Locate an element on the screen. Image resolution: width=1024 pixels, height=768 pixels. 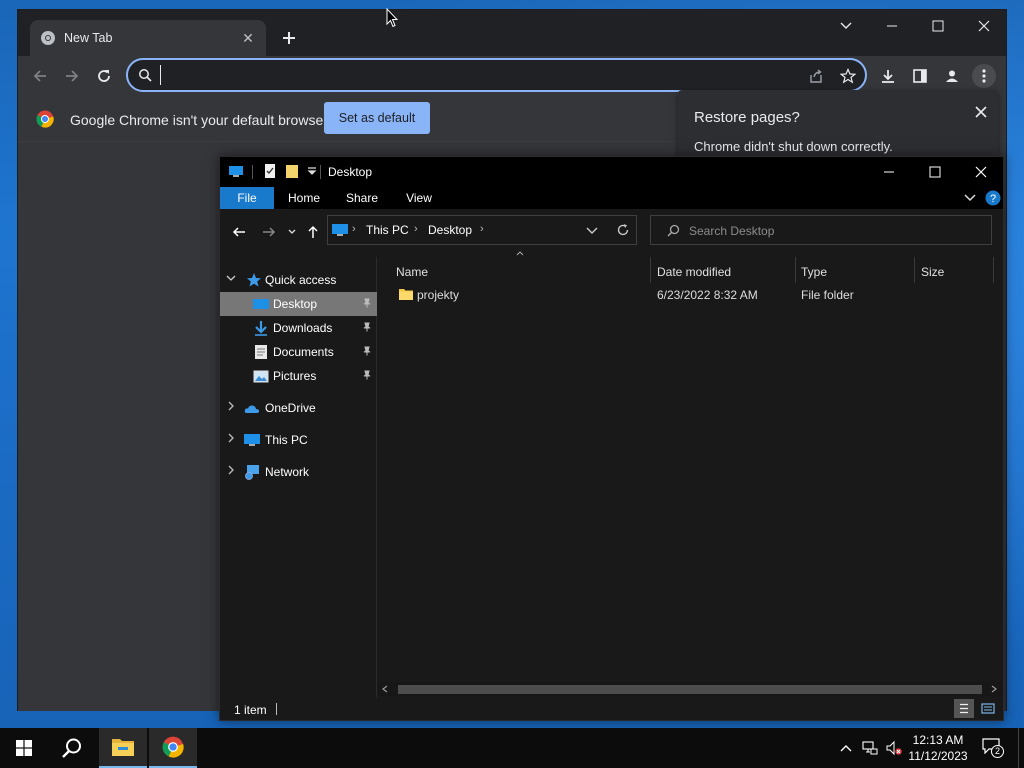
forward-arrow-icon is located at coordinates (269, 232).